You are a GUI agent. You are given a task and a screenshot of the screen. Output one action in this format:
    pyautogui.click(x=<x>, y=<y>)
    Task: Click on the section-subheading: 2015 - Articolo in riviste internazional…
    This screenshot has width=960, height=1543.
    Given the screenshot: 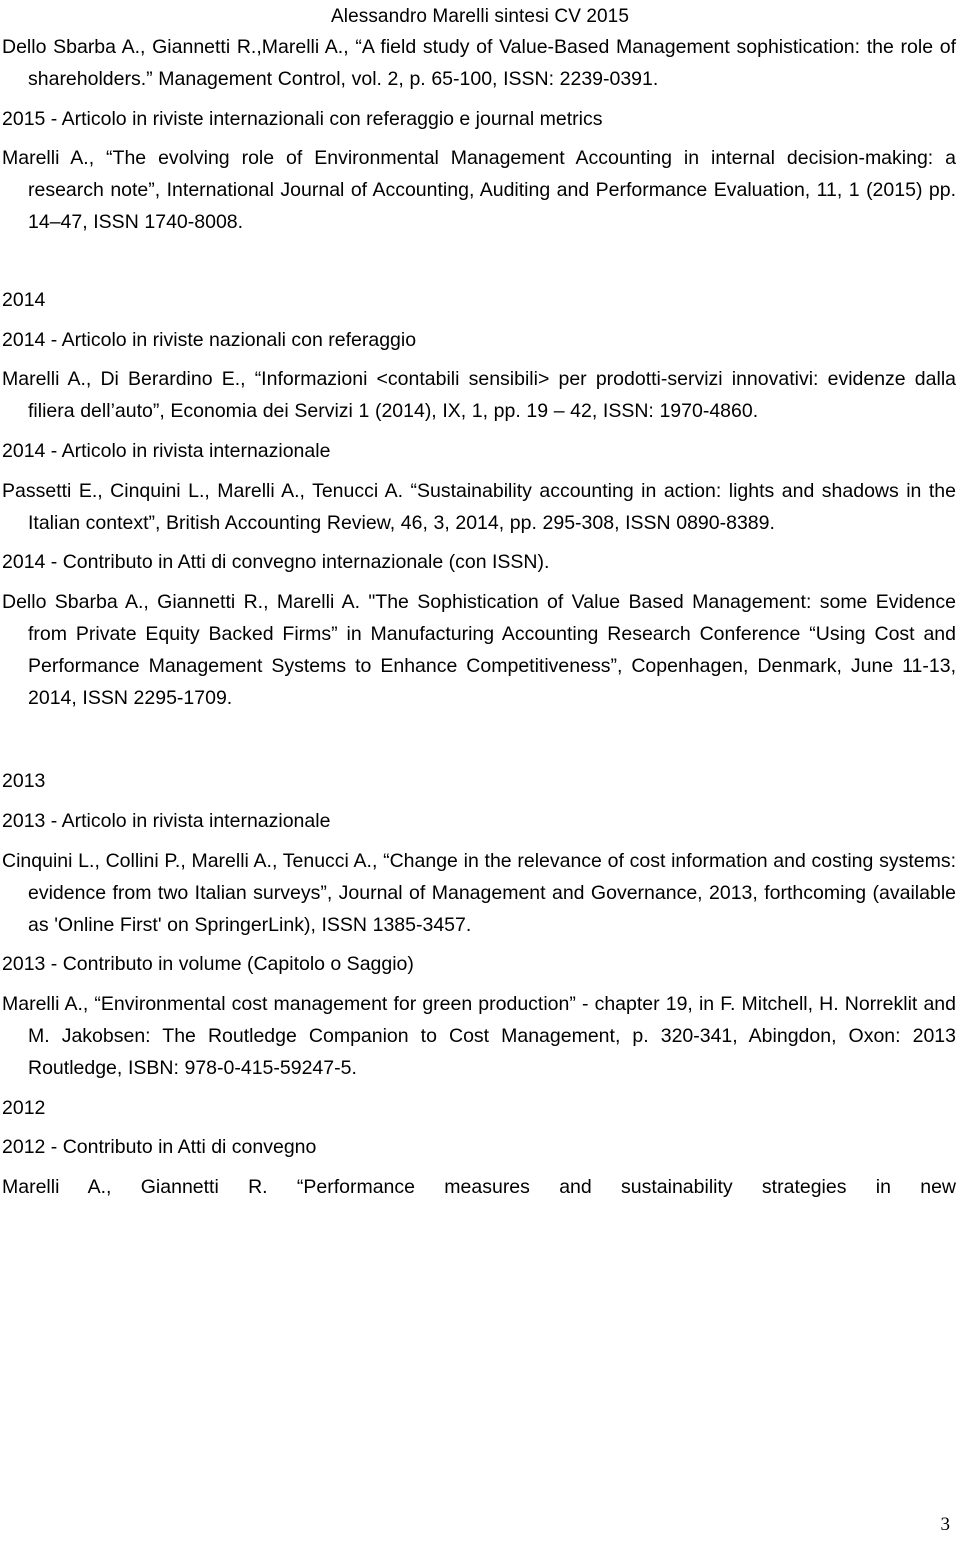 What is the action you would take?
    pyautogui.click(x=302, y=118)
    